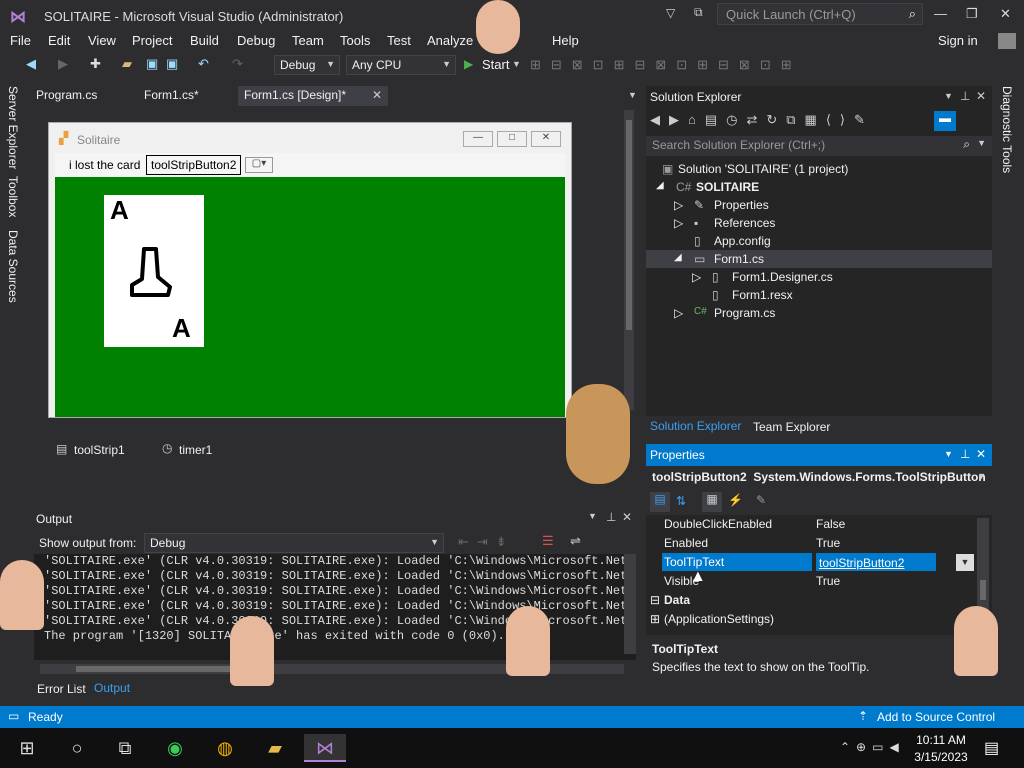 This screenshot has height=768, width=1024. Describe the element at coordinates (819, 524) in the screenshot. I see `property-row: DoubleClickEnabled False` at that location.